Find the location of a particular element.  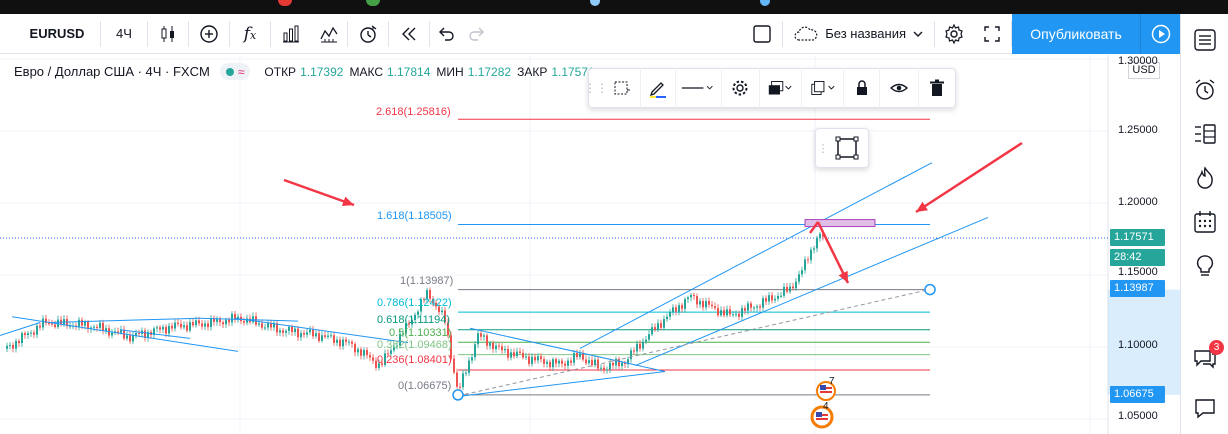

drag-handle: ⋮⋮ is located at coordinates (596, 88).